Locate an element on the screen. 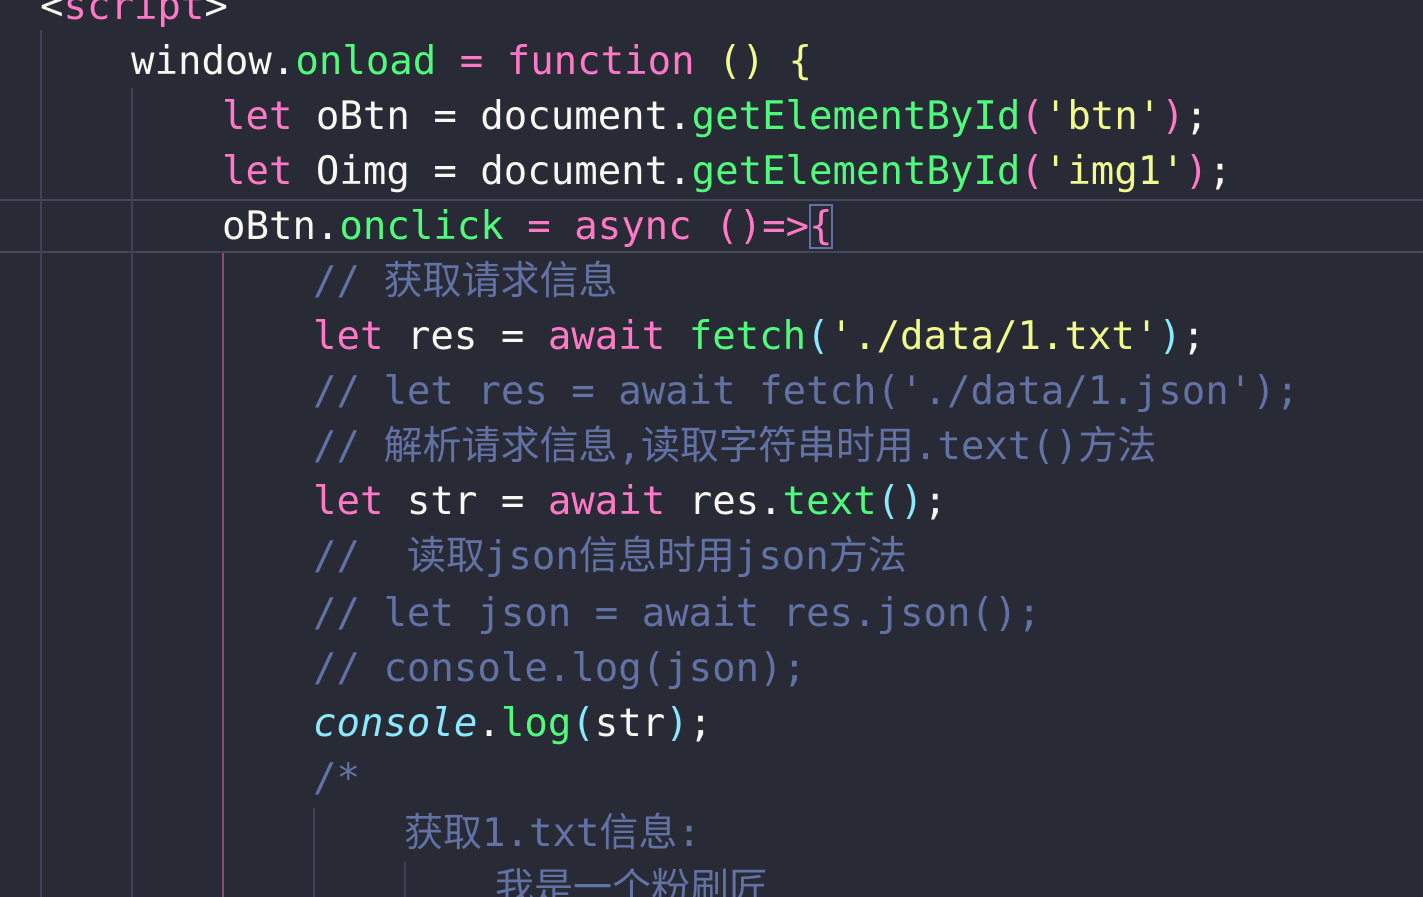 The width and height of the screenshot is (1423, 897). tag-bracket: < is located at coordinates (52, 14).